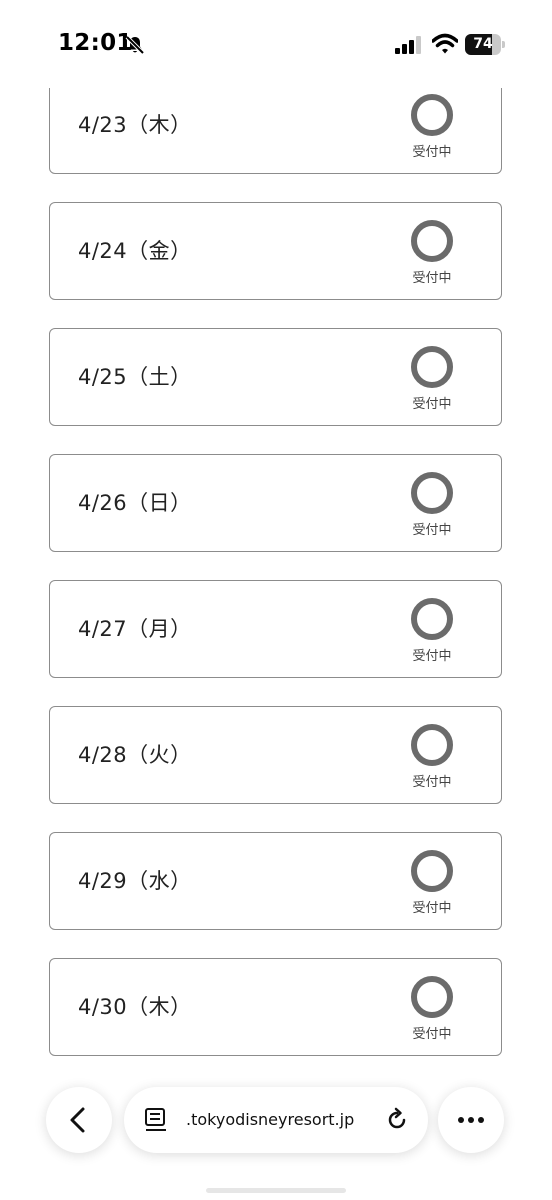 This screenshot has height=1200, width=552. I want to click on date-label: 4/29（水）, so click(135, 881).